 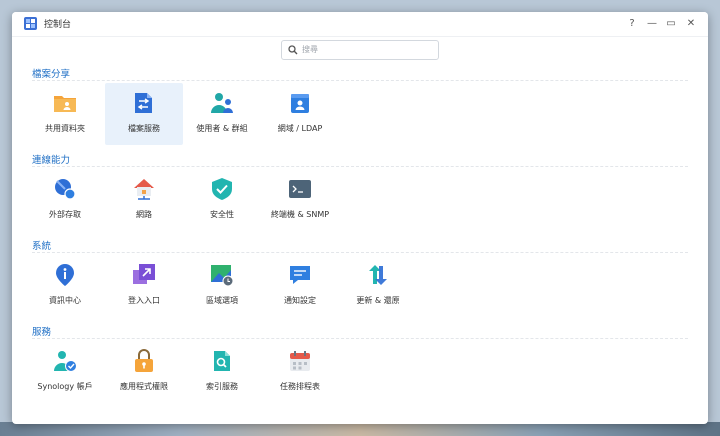 I want to click on control-panel-app-icon, so click(x=30, y=23).